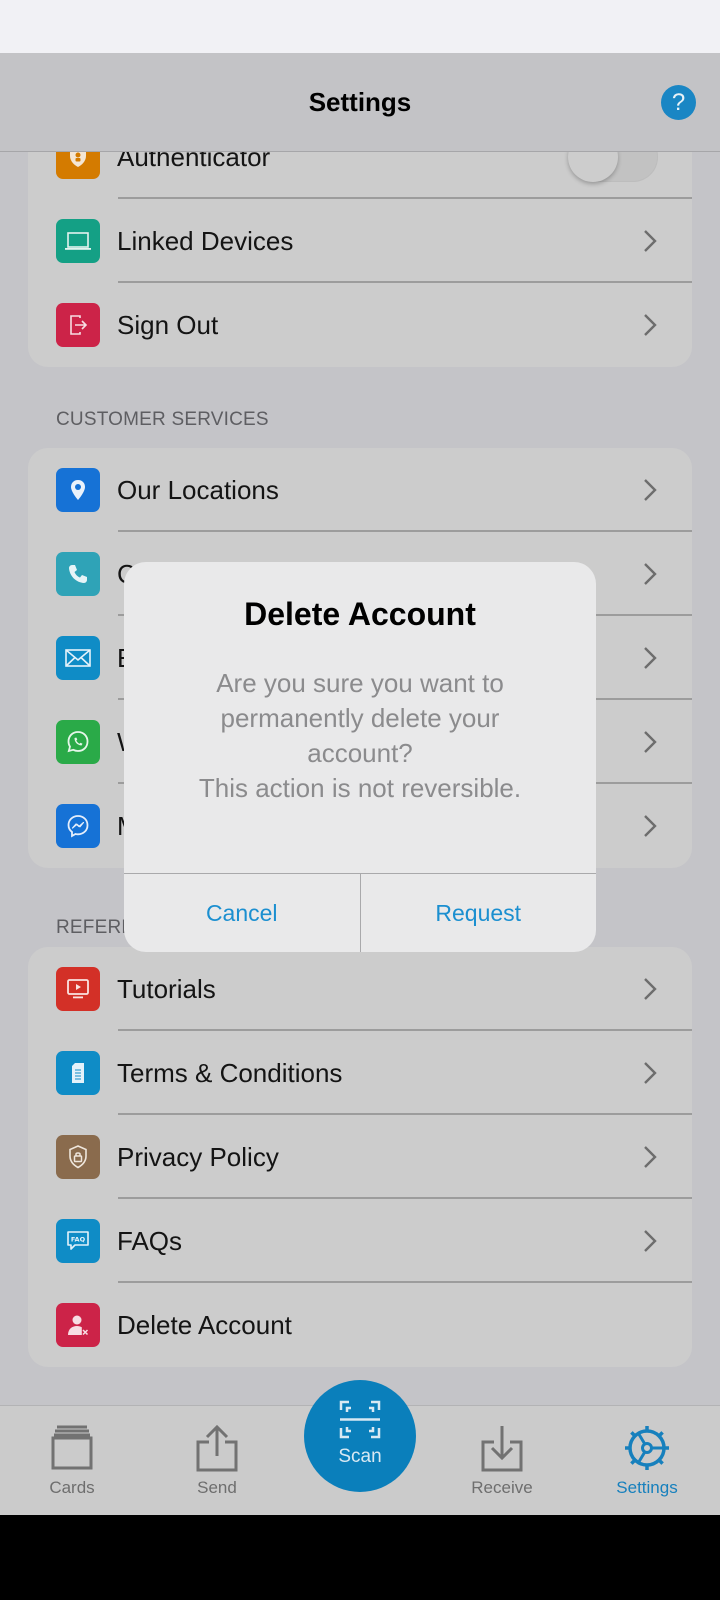  What do you see at coordinates (217, 1448) in the screenshot?
I see `send-icon` at bounding box center [217, 1448].